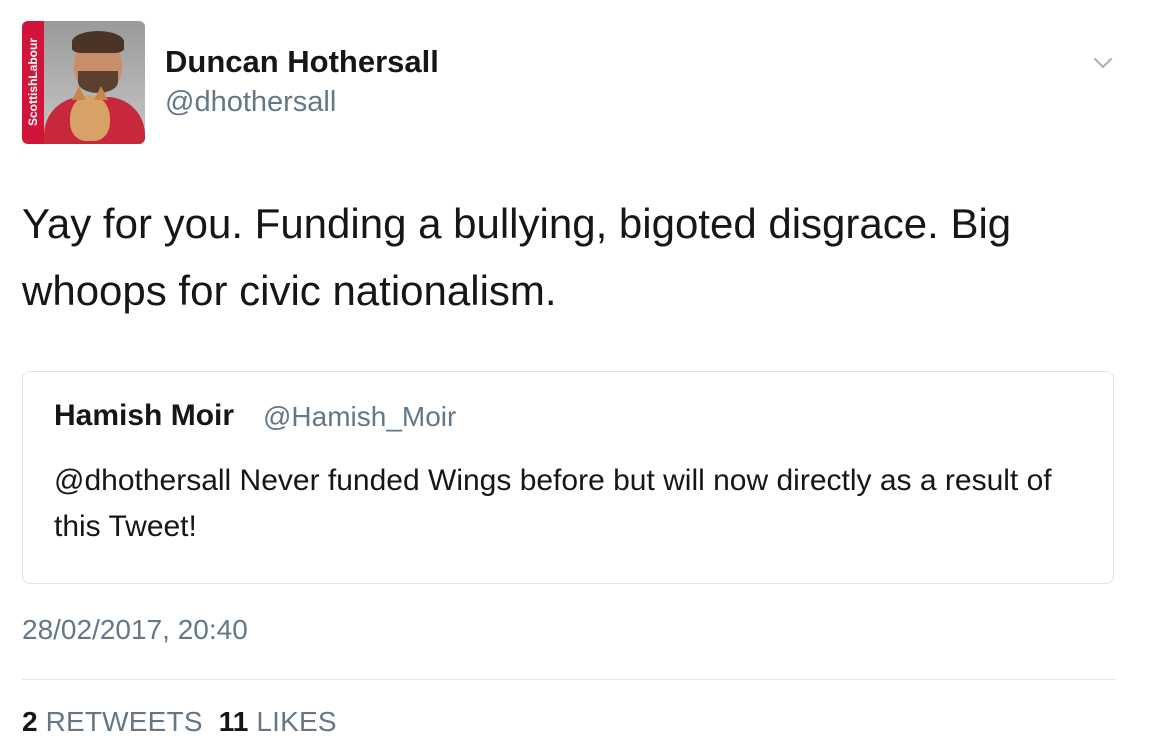 The image size is (1160, 754). I want to click on avatar-dog, so click(90, 113).